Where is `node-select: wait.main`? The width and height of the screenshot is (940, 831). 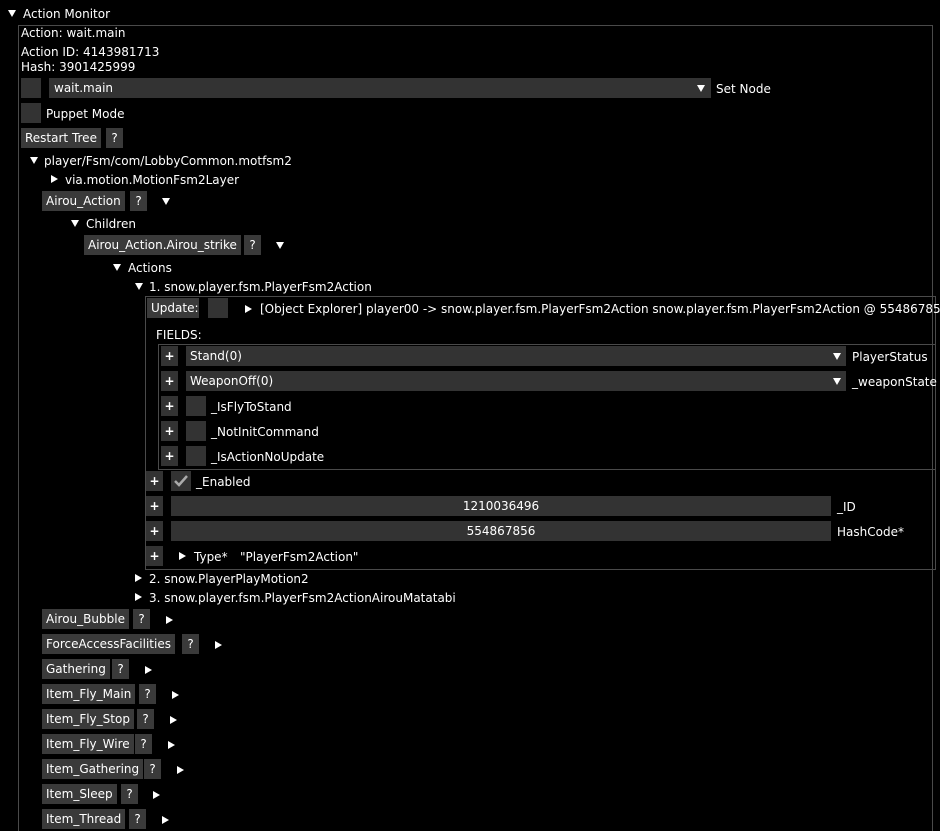
node-select: wait.main is located at coordinates (380, 88).